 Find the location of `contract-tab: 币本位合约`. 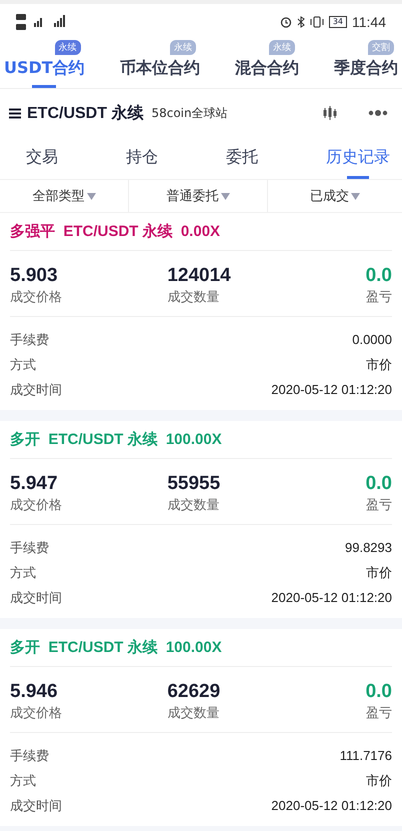

contract-tab: 币本位合约 is located at coordinates (160, 68).